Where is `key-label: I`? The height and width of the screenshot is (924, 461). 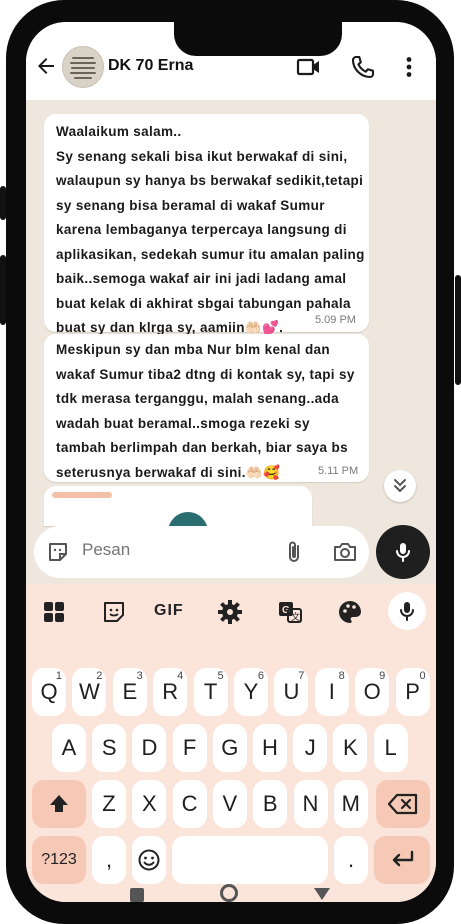
key-label: I is located at coordinates (331, 691).